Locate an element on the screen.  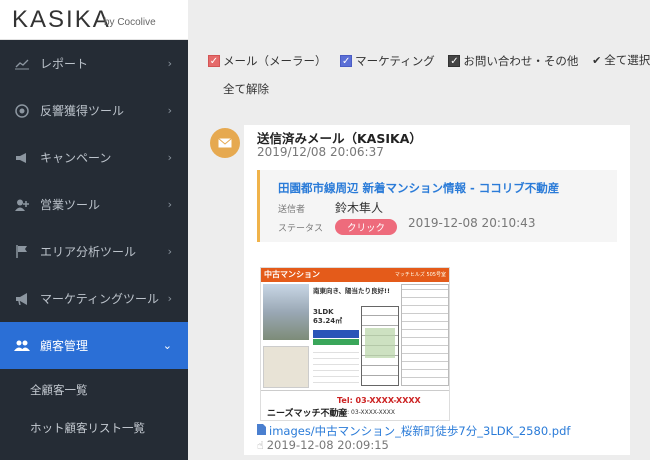
chevron-down-icon: ⌄ is located at coordinates (167, 345).